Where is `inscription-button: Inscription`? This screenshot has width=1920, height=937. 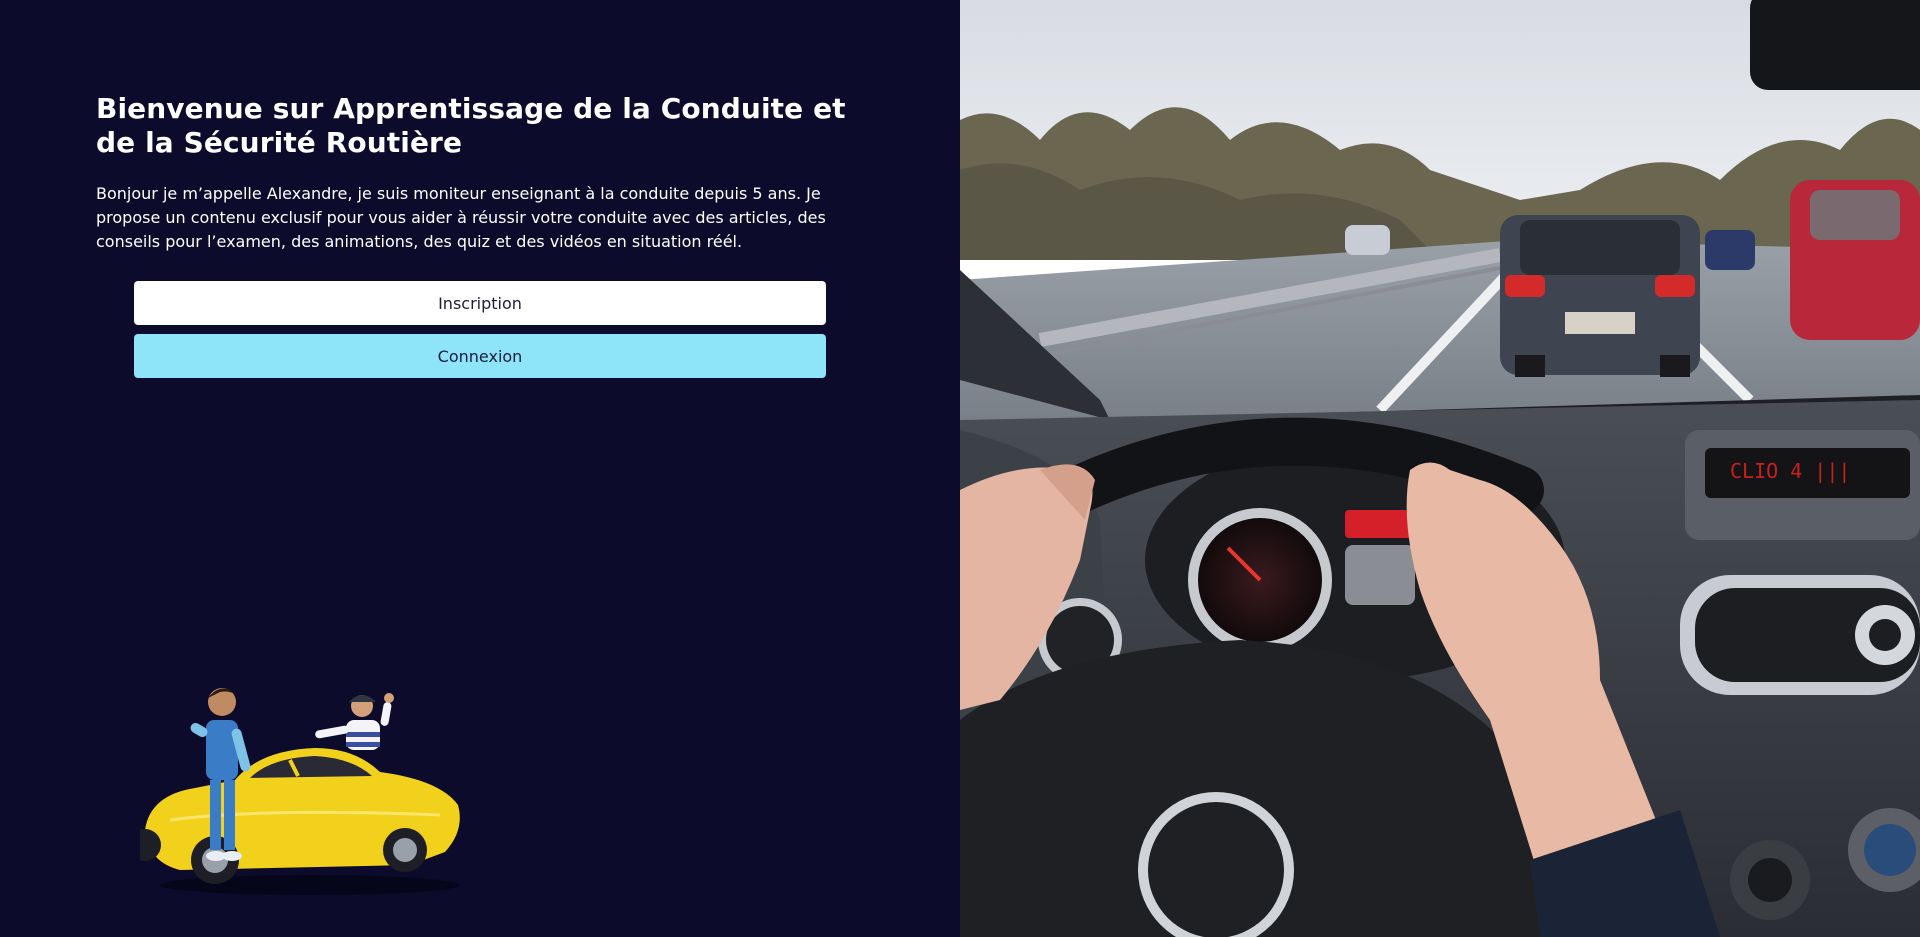
inscription-button: Inscription is located at coordinates (480, 303).